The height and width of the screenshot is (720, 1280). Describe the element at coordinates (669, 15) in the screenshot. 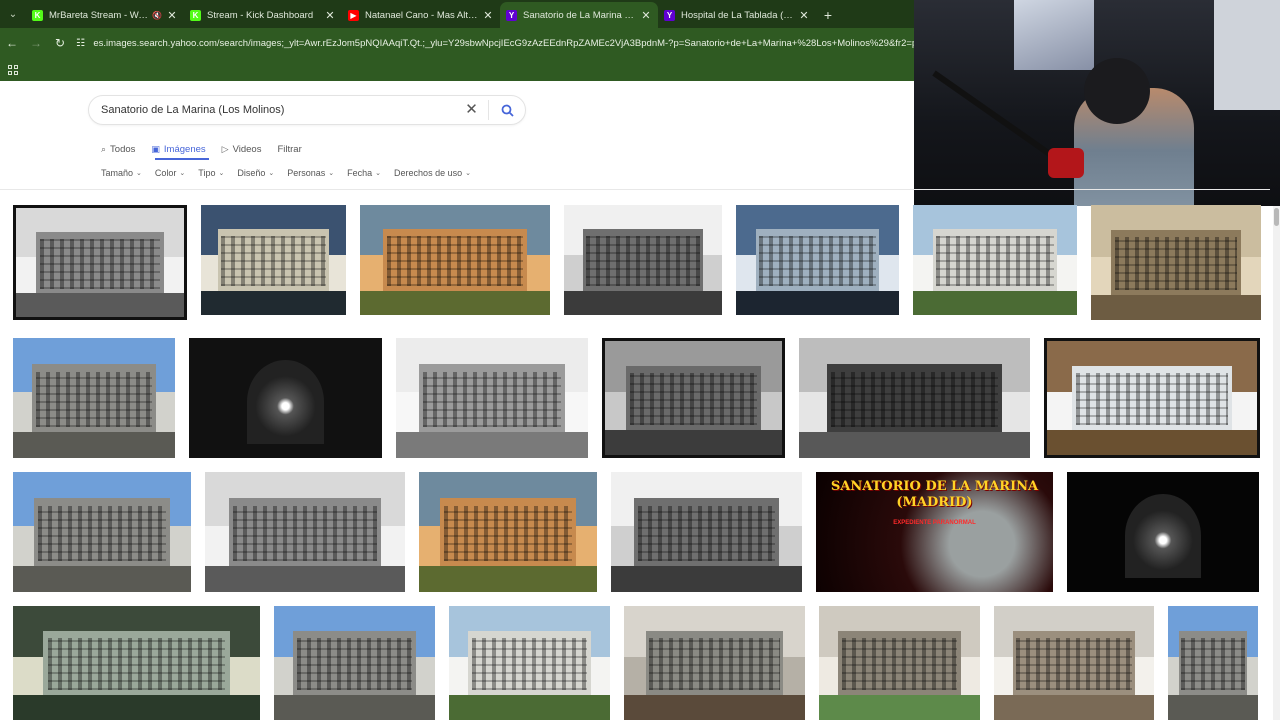

I see `yahoo-icon: Y` at that location.